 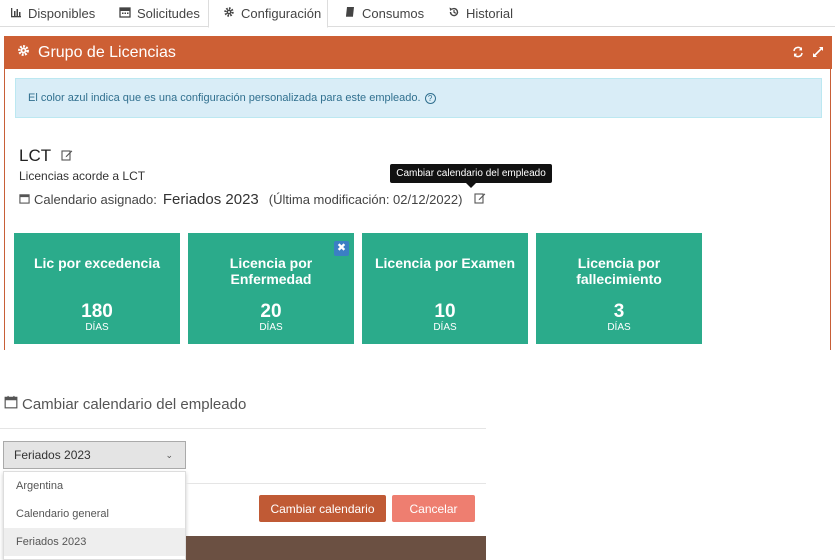 I want to click on card-title: Lic por excedencia, so click(x=97, y=263).